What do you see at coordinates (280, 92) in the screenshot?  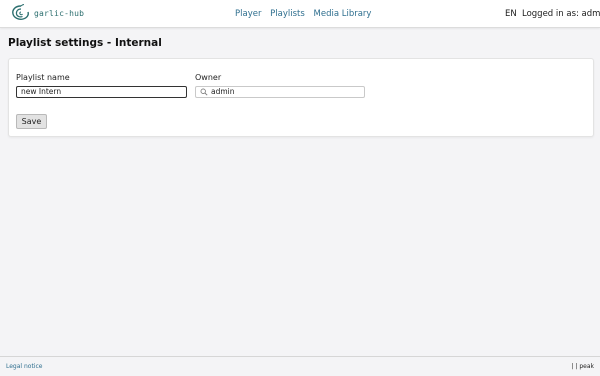 I see `owner-search-input: admin` at bounding box center [280, 92].